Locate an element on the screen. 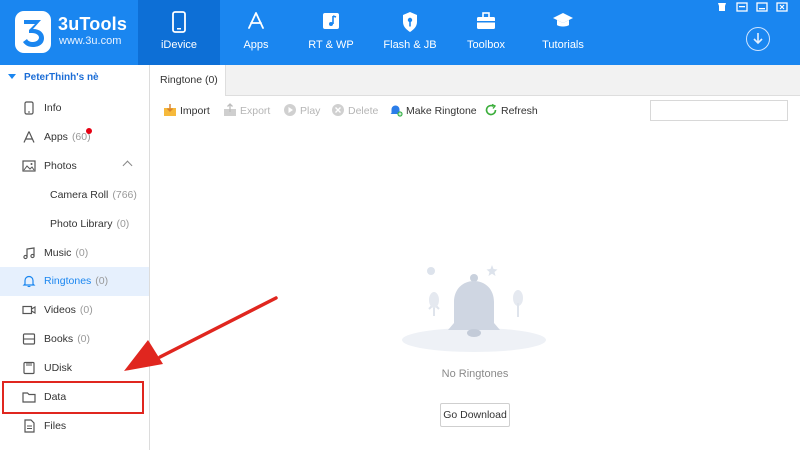 This screenshot has width=800, height=450. tab-ringtone: Ringtone (0) is located at coordinates (188, 80).